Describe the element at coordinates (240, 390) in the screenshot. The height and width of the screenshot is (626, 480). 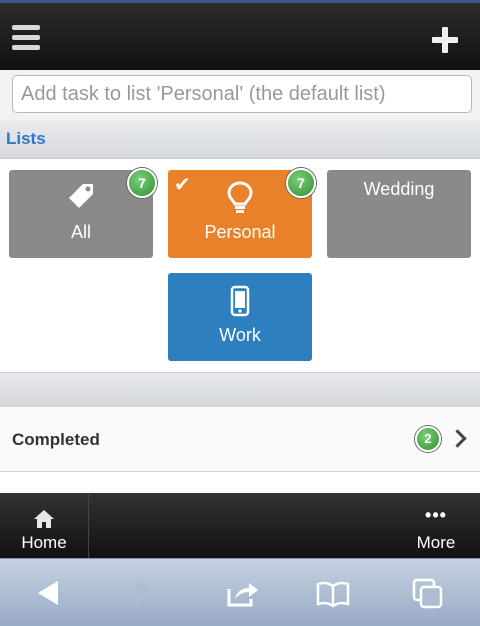
I see `section-divider` at that location.